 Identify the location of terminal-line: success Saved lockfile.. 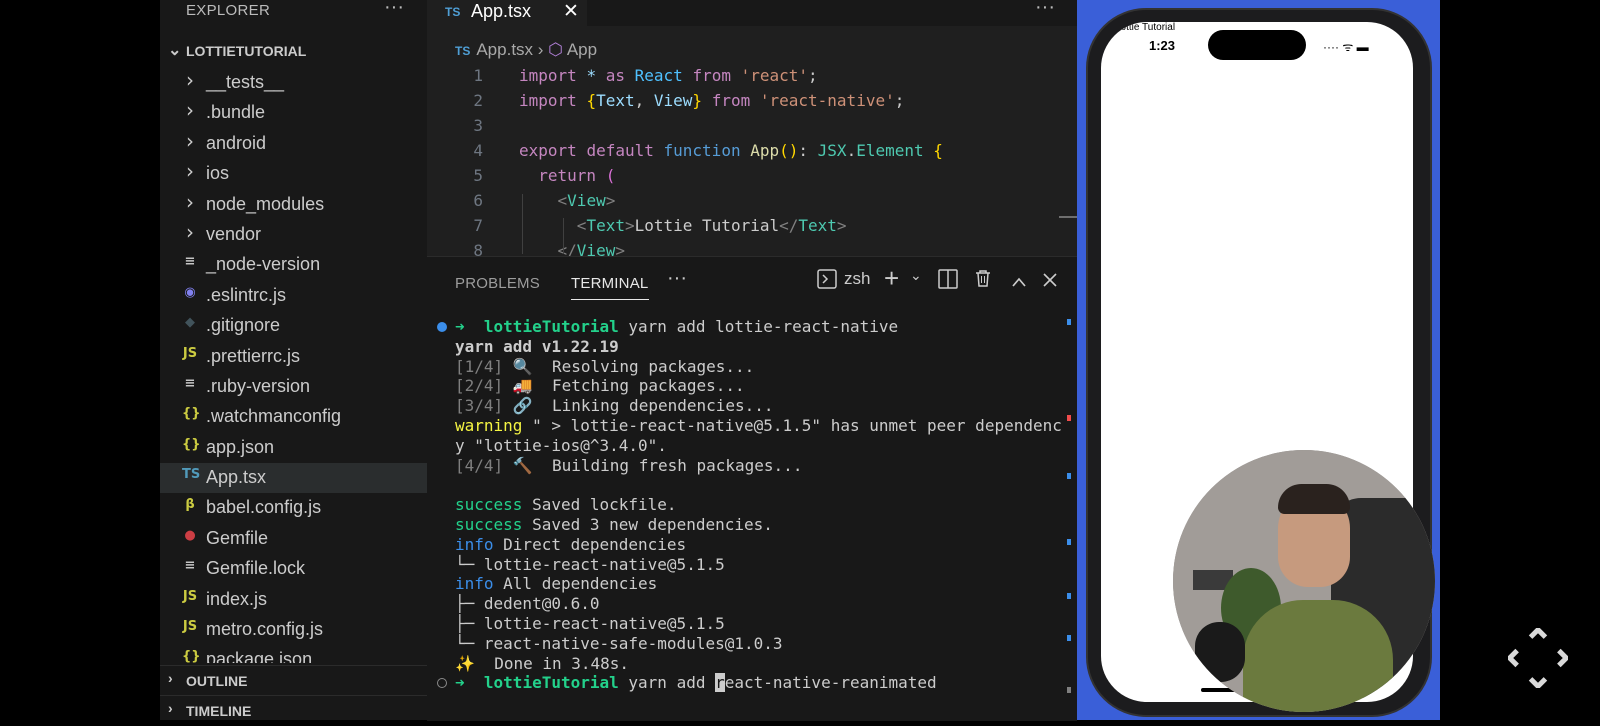
(566, 505).